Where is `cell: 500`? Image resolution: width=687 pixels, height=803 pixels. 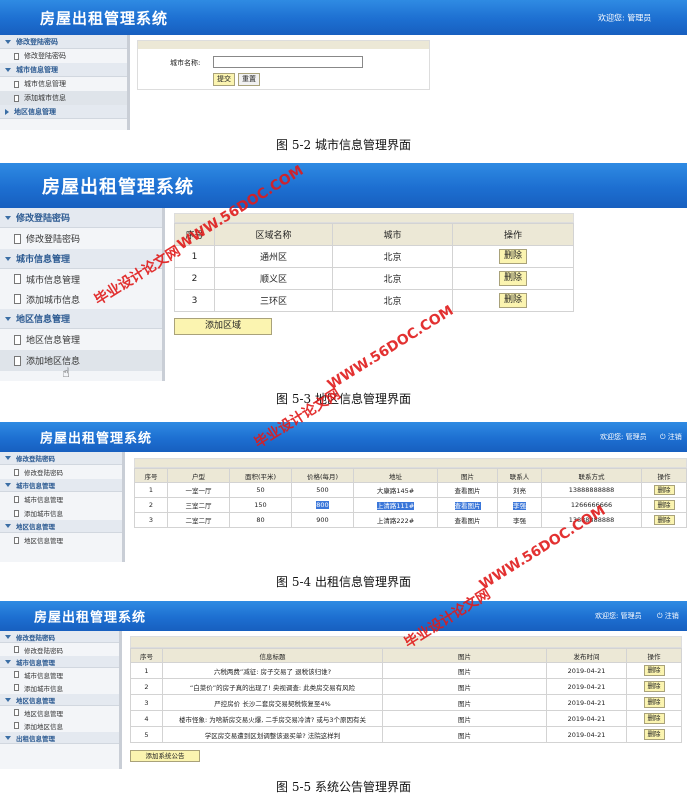
cell: 500 is located at coordinates (322, 490).